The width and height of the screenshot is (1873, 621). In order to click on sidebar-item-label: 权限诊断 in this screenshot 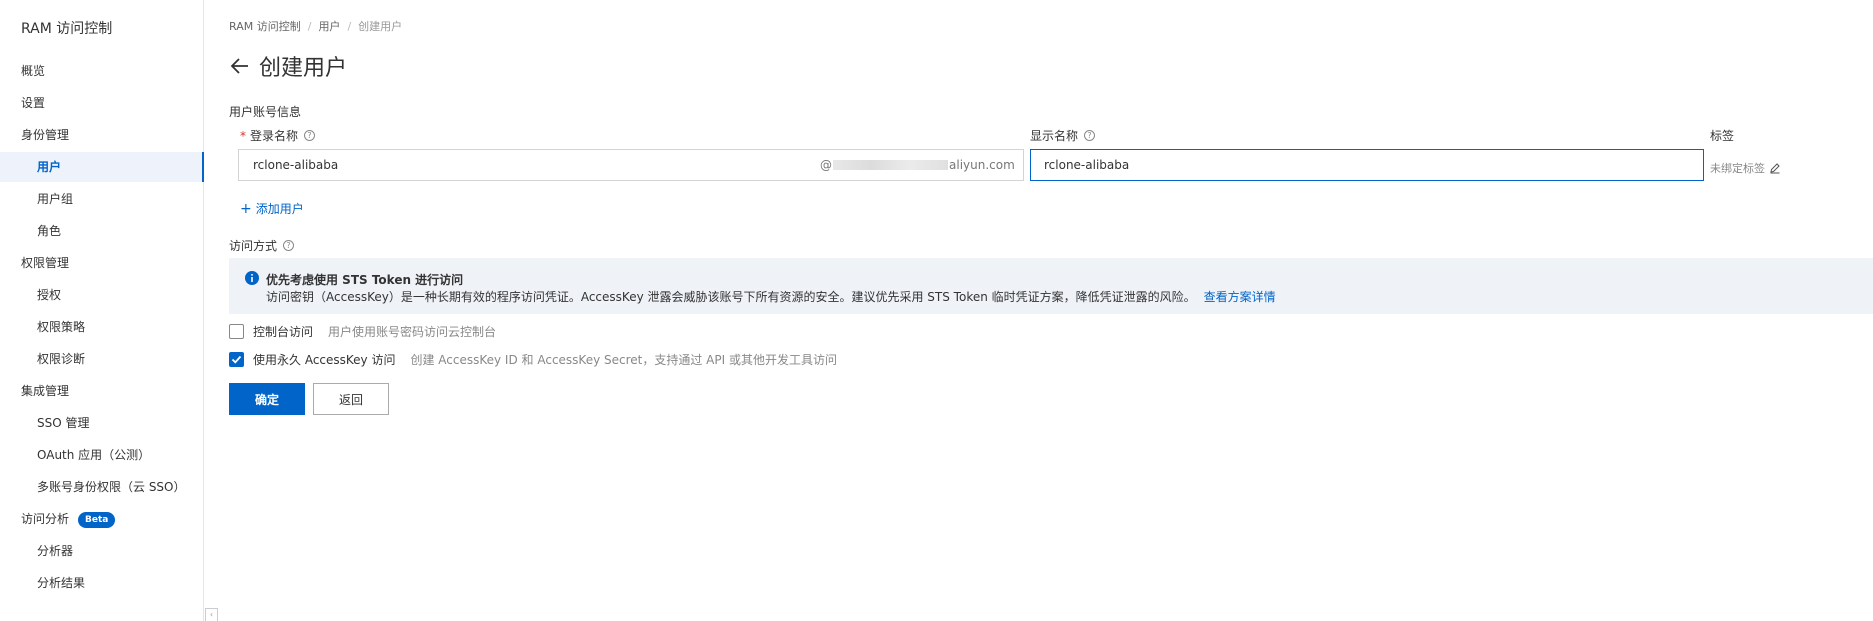, I will do `click(61, 359)`.